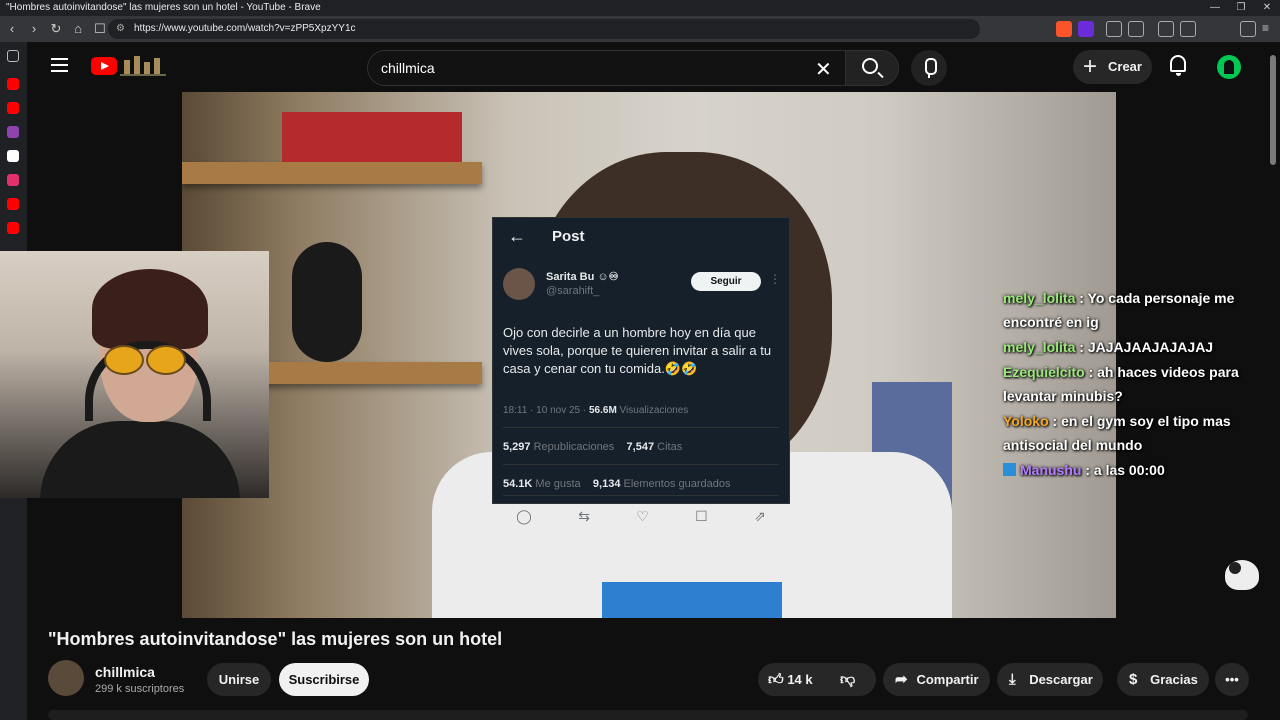  Describe the element at coordinates (776, 679) in the screenshot. I see `thumbs-up-icon: 👍︎` at that location.